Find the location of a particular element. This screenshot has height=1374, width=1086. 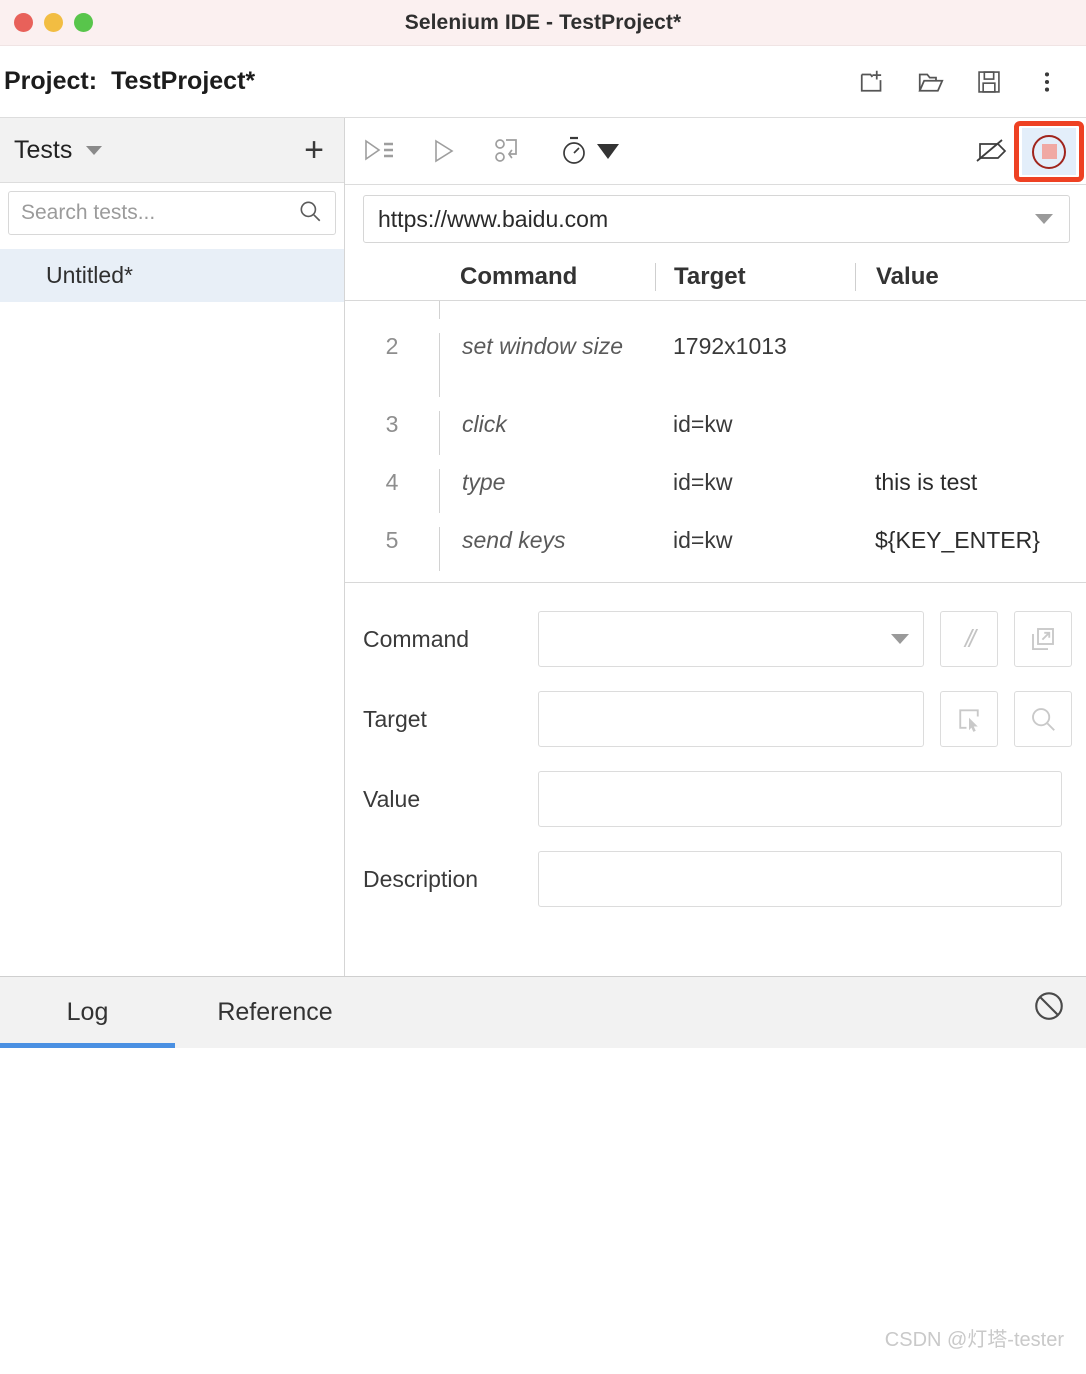

tab-log-label: Log is located at coordinates (87, 1012).